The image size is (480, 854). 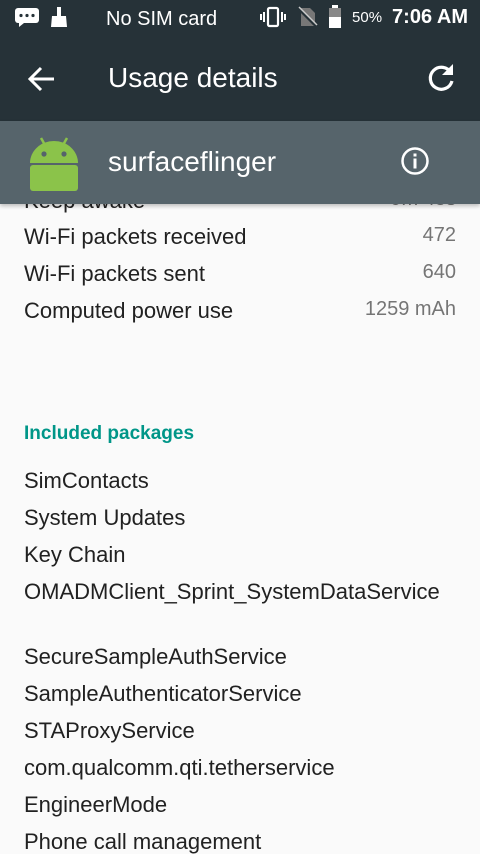 I want to click on app-name: surfaceflinger, so click(x=192, y=161).